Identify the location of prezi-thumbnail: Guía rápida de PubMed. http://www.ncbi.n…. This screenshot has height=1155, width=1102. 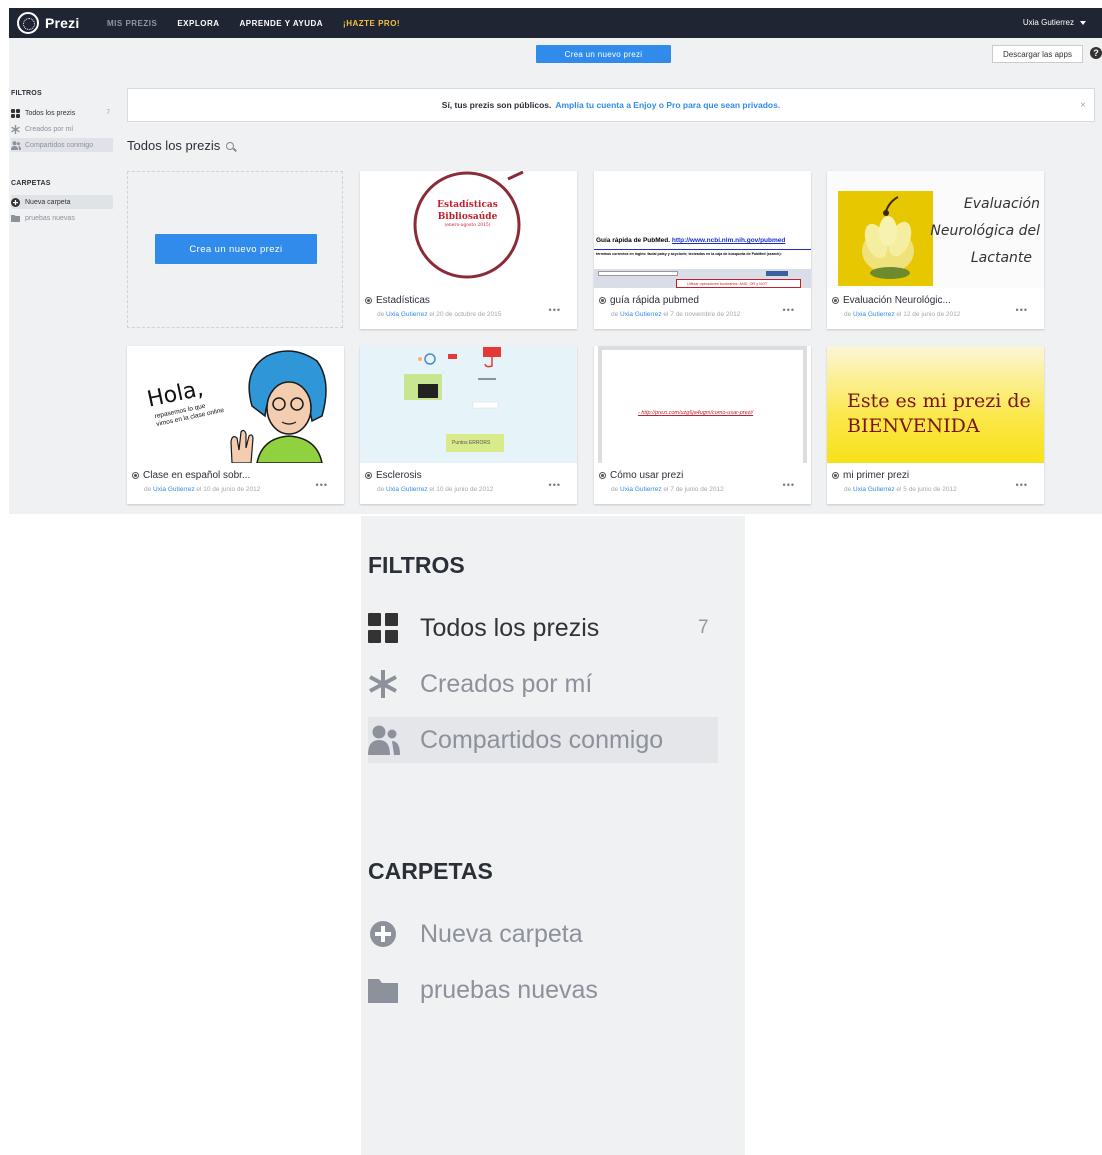
(702, 229).